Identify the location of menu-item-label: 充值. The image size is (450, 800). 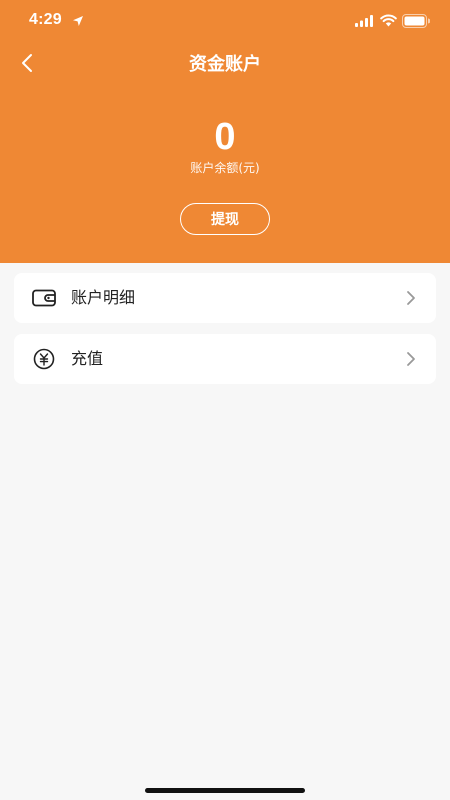
(87, 358).